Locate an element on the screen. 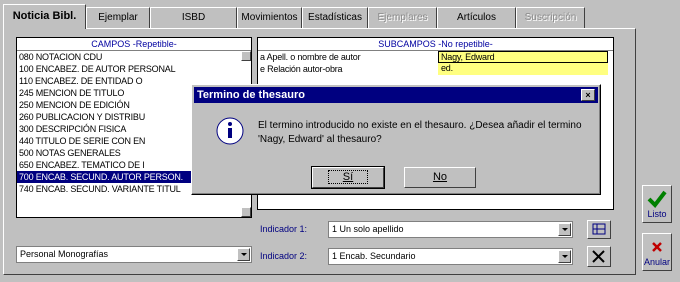 This screenshot has height=282, width=680. tab-ejemplar: Ejemplar is located at coordinates (118, 17).